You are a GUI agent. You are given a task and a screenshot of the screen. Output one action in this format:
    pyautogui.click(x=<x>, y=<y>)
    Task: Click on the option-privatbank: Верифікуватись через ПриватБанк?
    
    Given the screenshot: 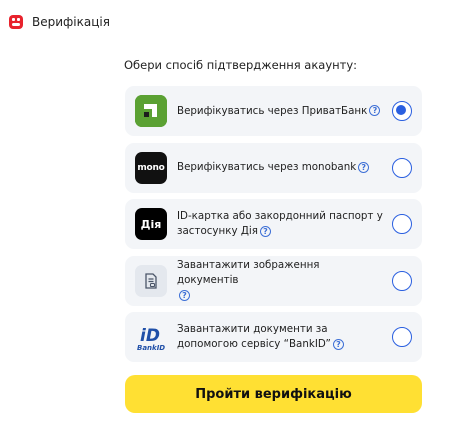 What is the action you would take?
    pyautogui.click(x=273, y=111)
    